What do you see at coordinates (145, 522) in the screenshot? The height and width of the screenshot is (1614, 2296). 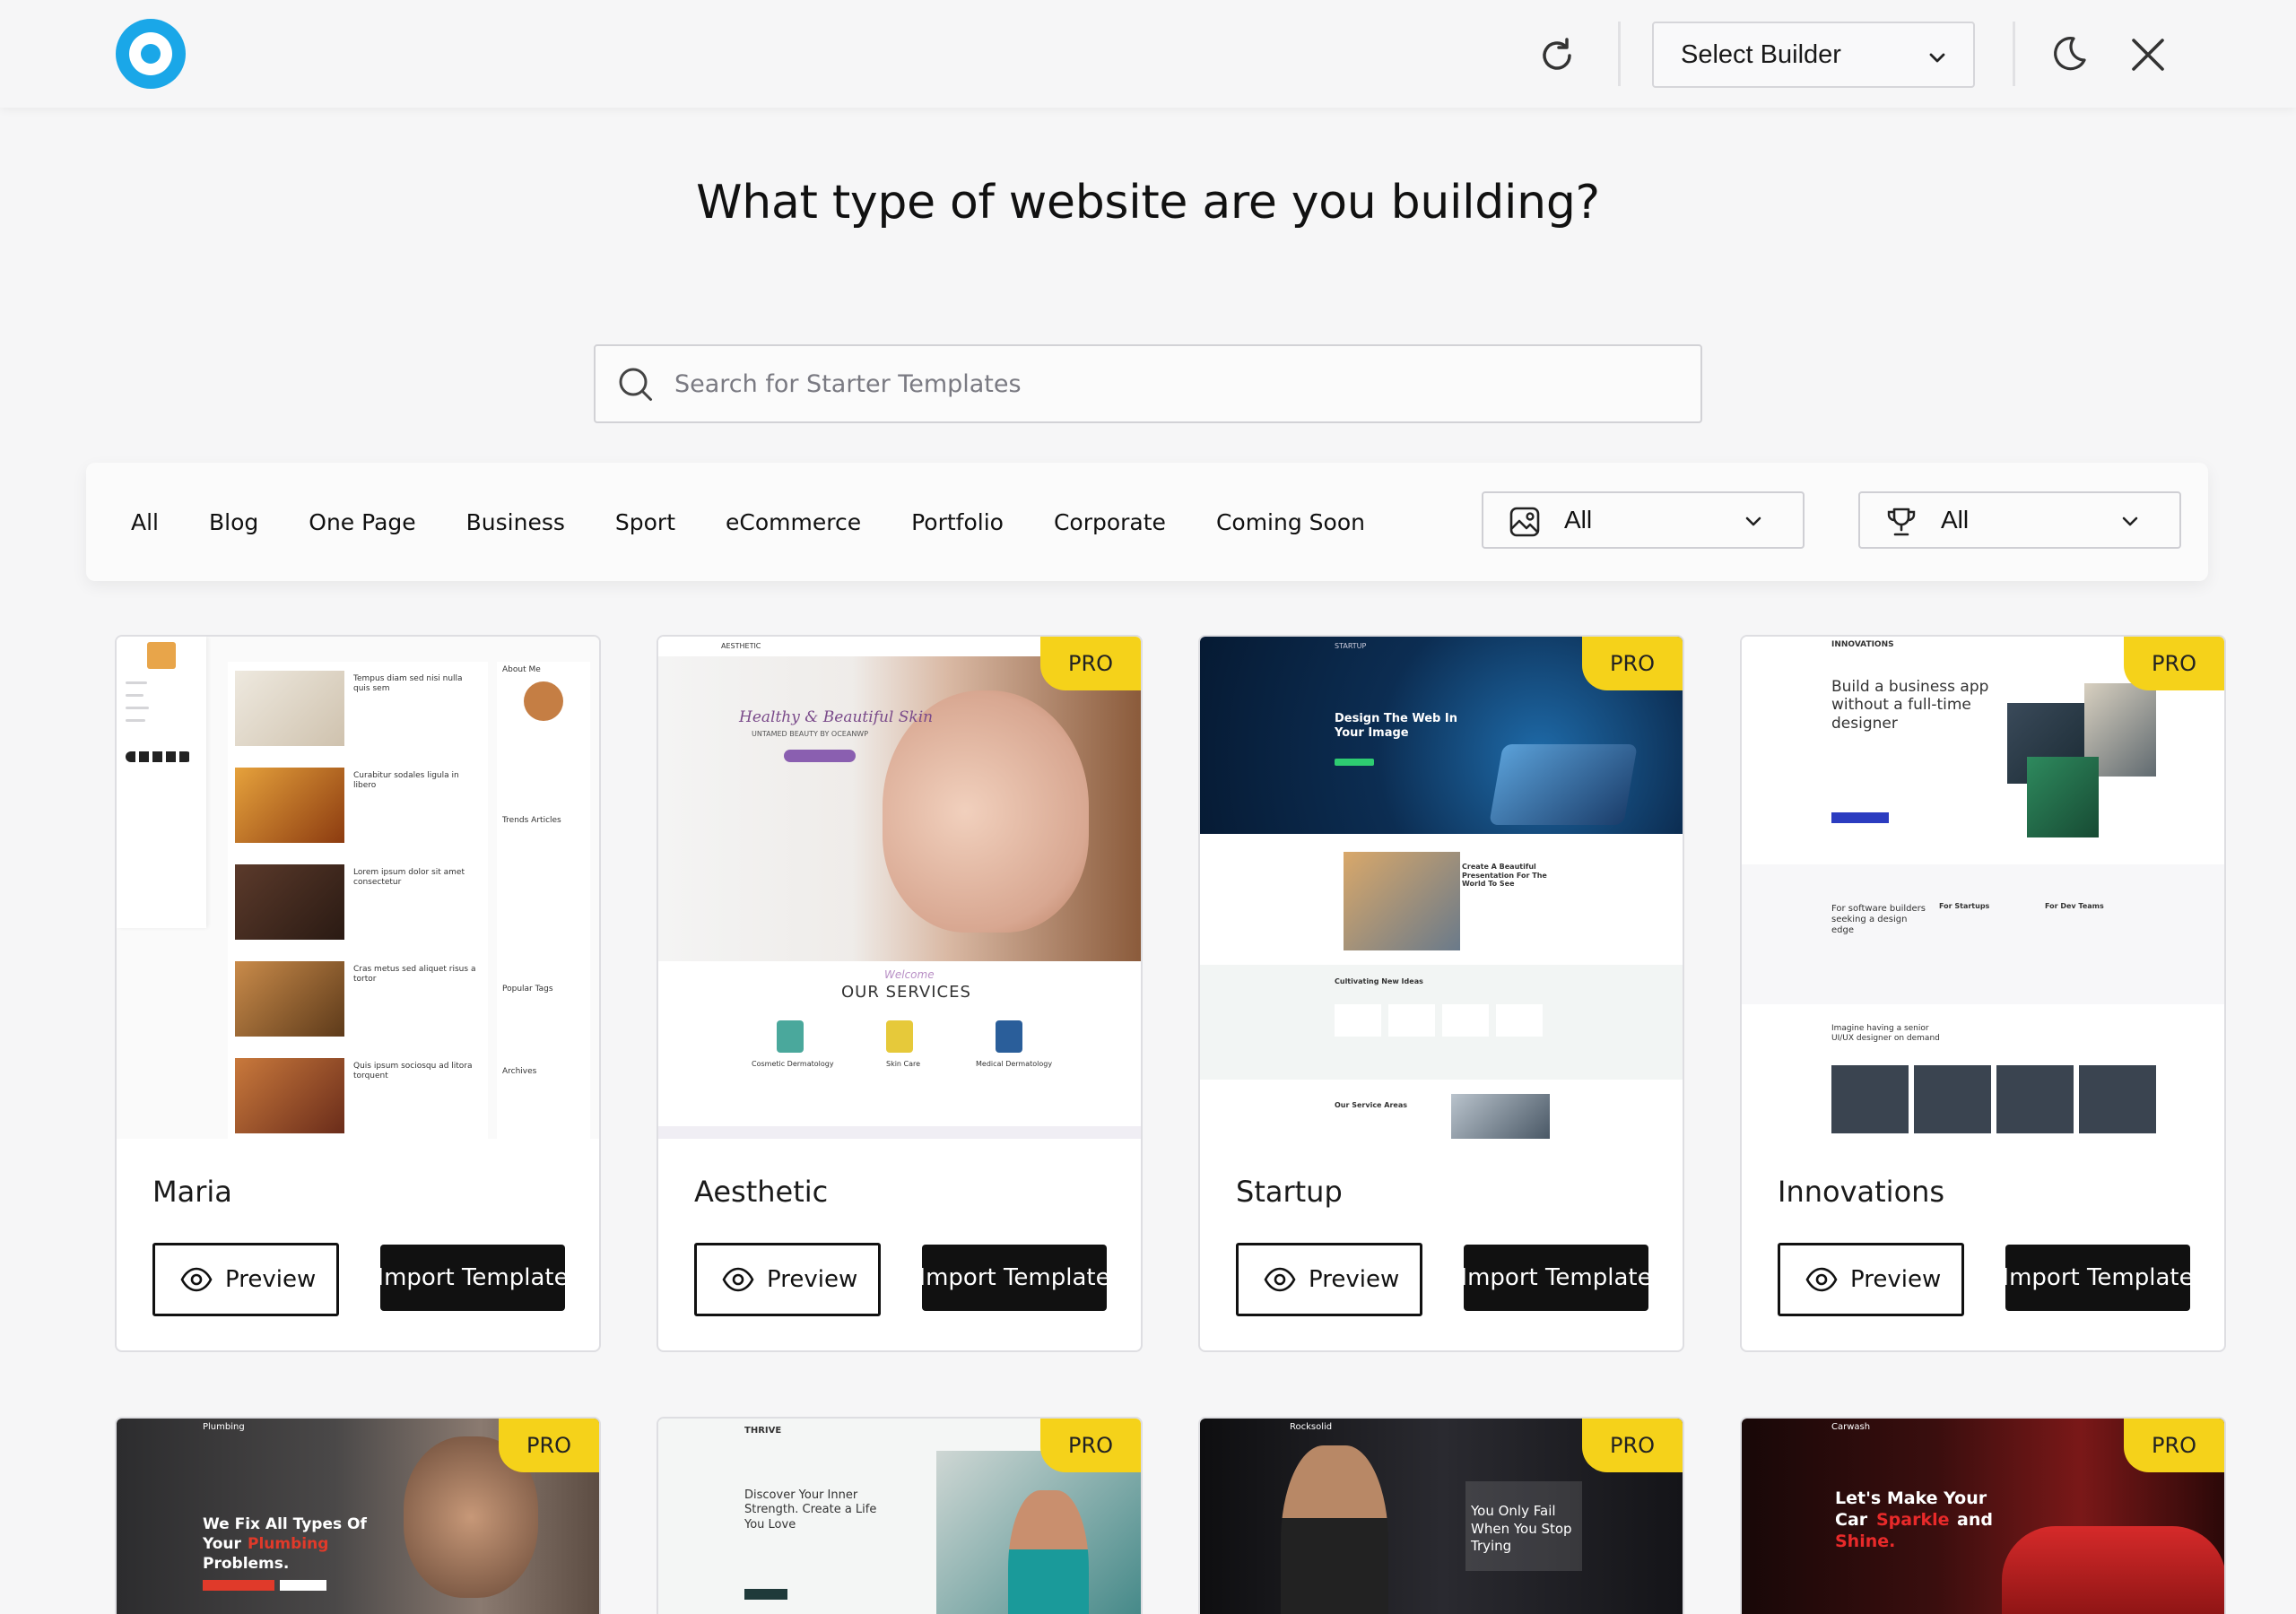 I see `category-all: All` at bounding box center [145, 522].